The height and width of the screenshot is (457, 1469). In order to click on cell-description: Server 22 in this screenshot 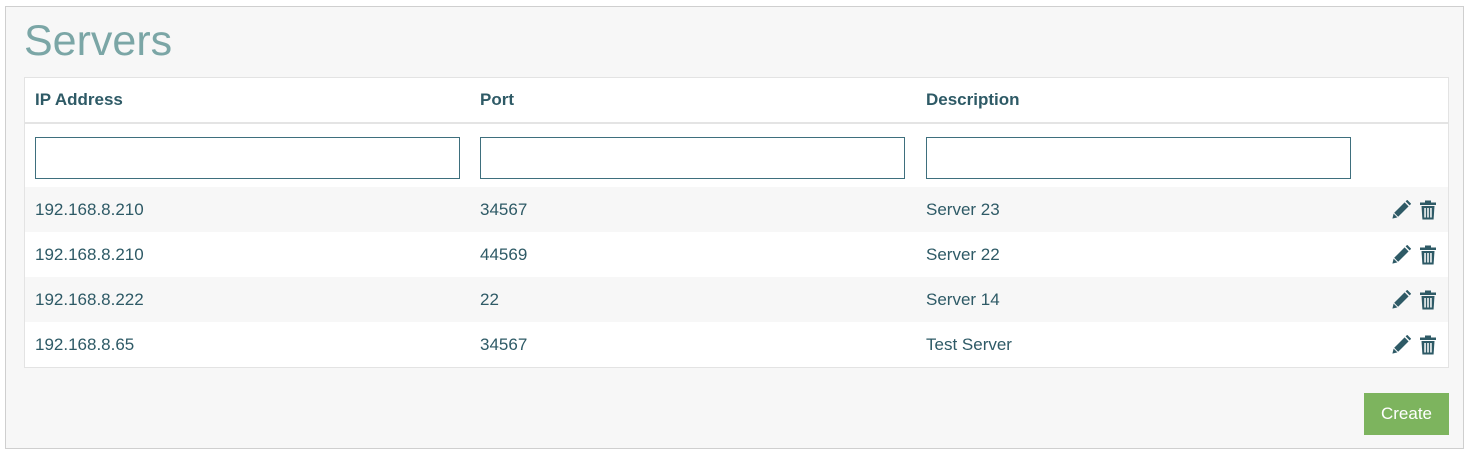, I will do `click(1139, 254)`.